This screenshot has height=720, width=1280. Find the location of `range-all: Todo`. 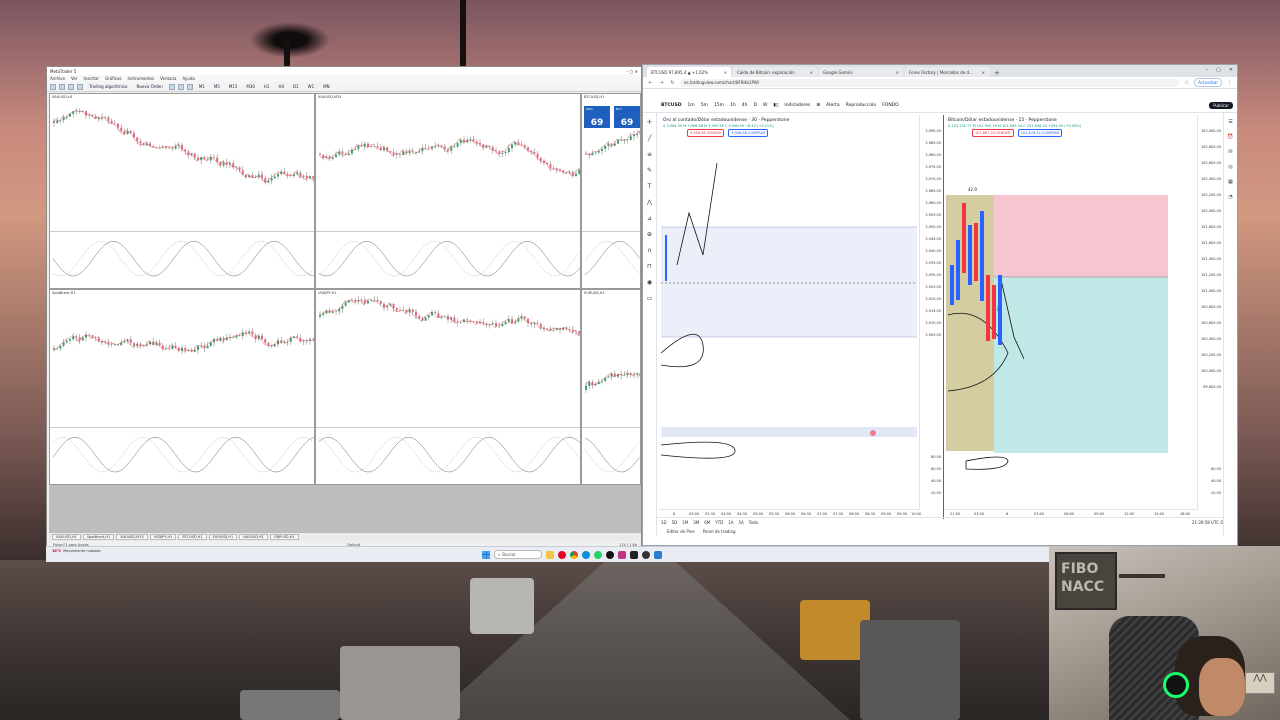

range-all: Todo is located at coordinates (753, 522).